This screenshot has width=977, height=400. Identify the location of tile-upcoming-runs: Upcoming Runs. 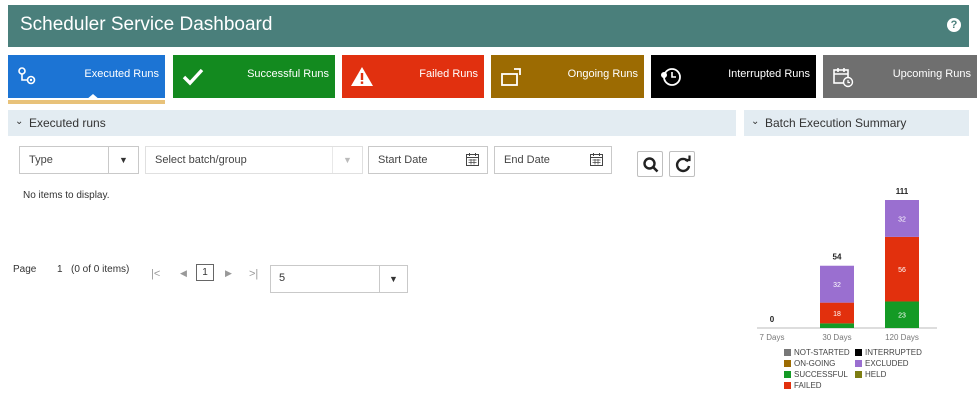
(900, 76).